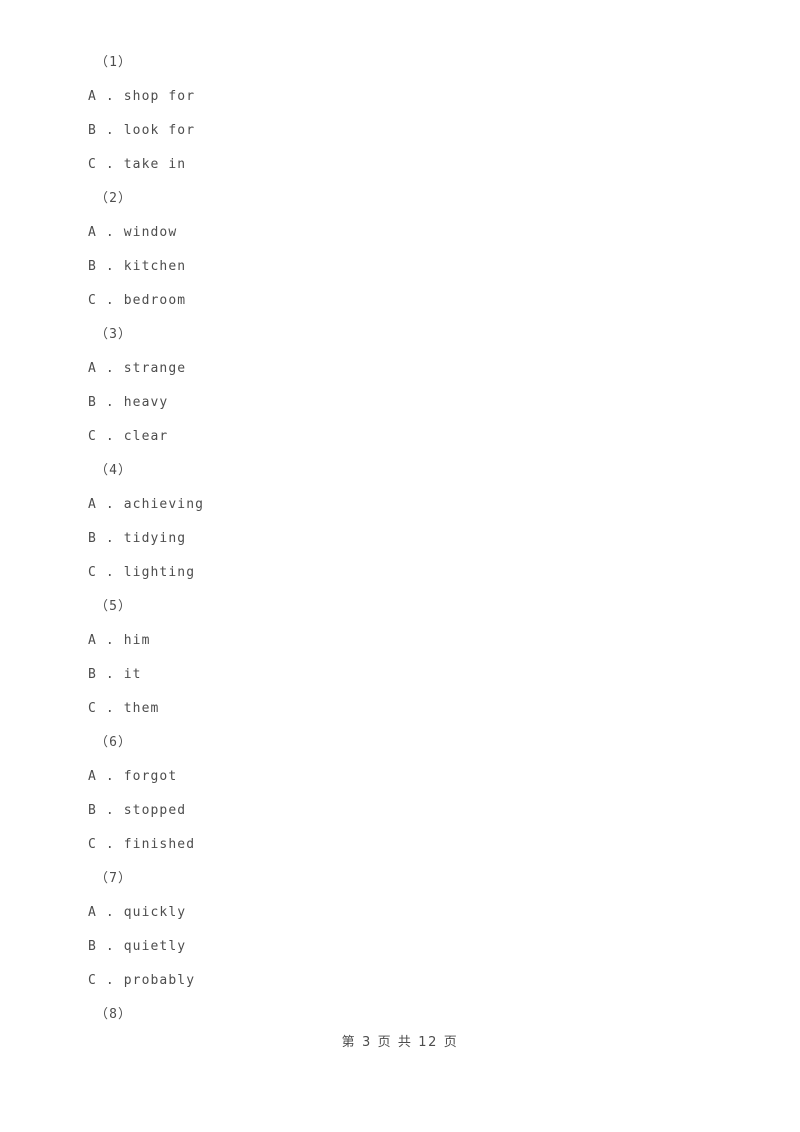  I want to click on option-row: C . take in, so click(408, 165).